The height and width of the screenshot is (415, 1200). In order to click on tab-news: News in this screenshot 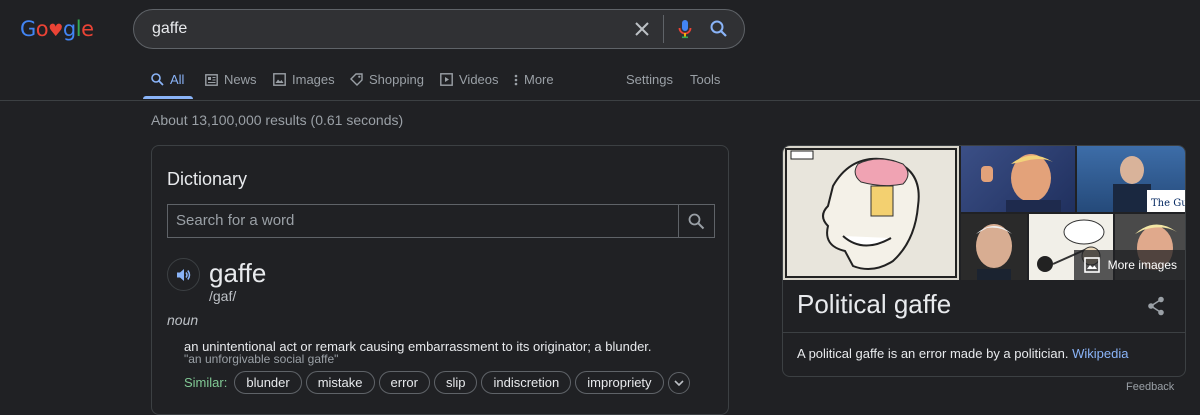, I will do `click(231, 79)`.